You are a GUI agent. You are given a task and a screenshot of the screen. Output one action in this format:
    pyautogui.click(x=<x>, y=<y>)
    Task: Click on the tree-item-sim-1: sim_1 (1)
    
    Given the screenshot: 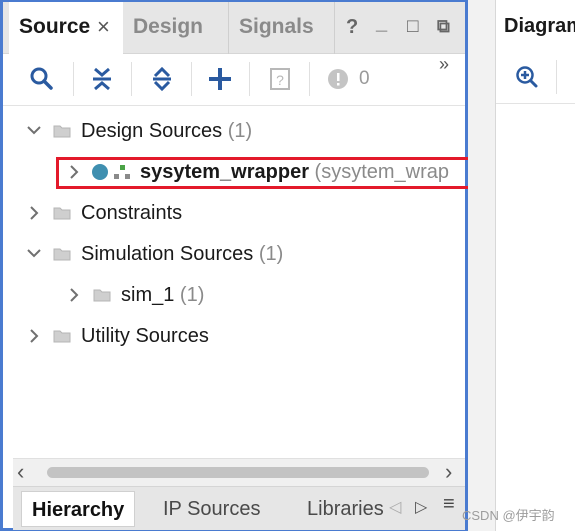 What is the action you would take?
    pyautogui.click(x=234, y=295)
    